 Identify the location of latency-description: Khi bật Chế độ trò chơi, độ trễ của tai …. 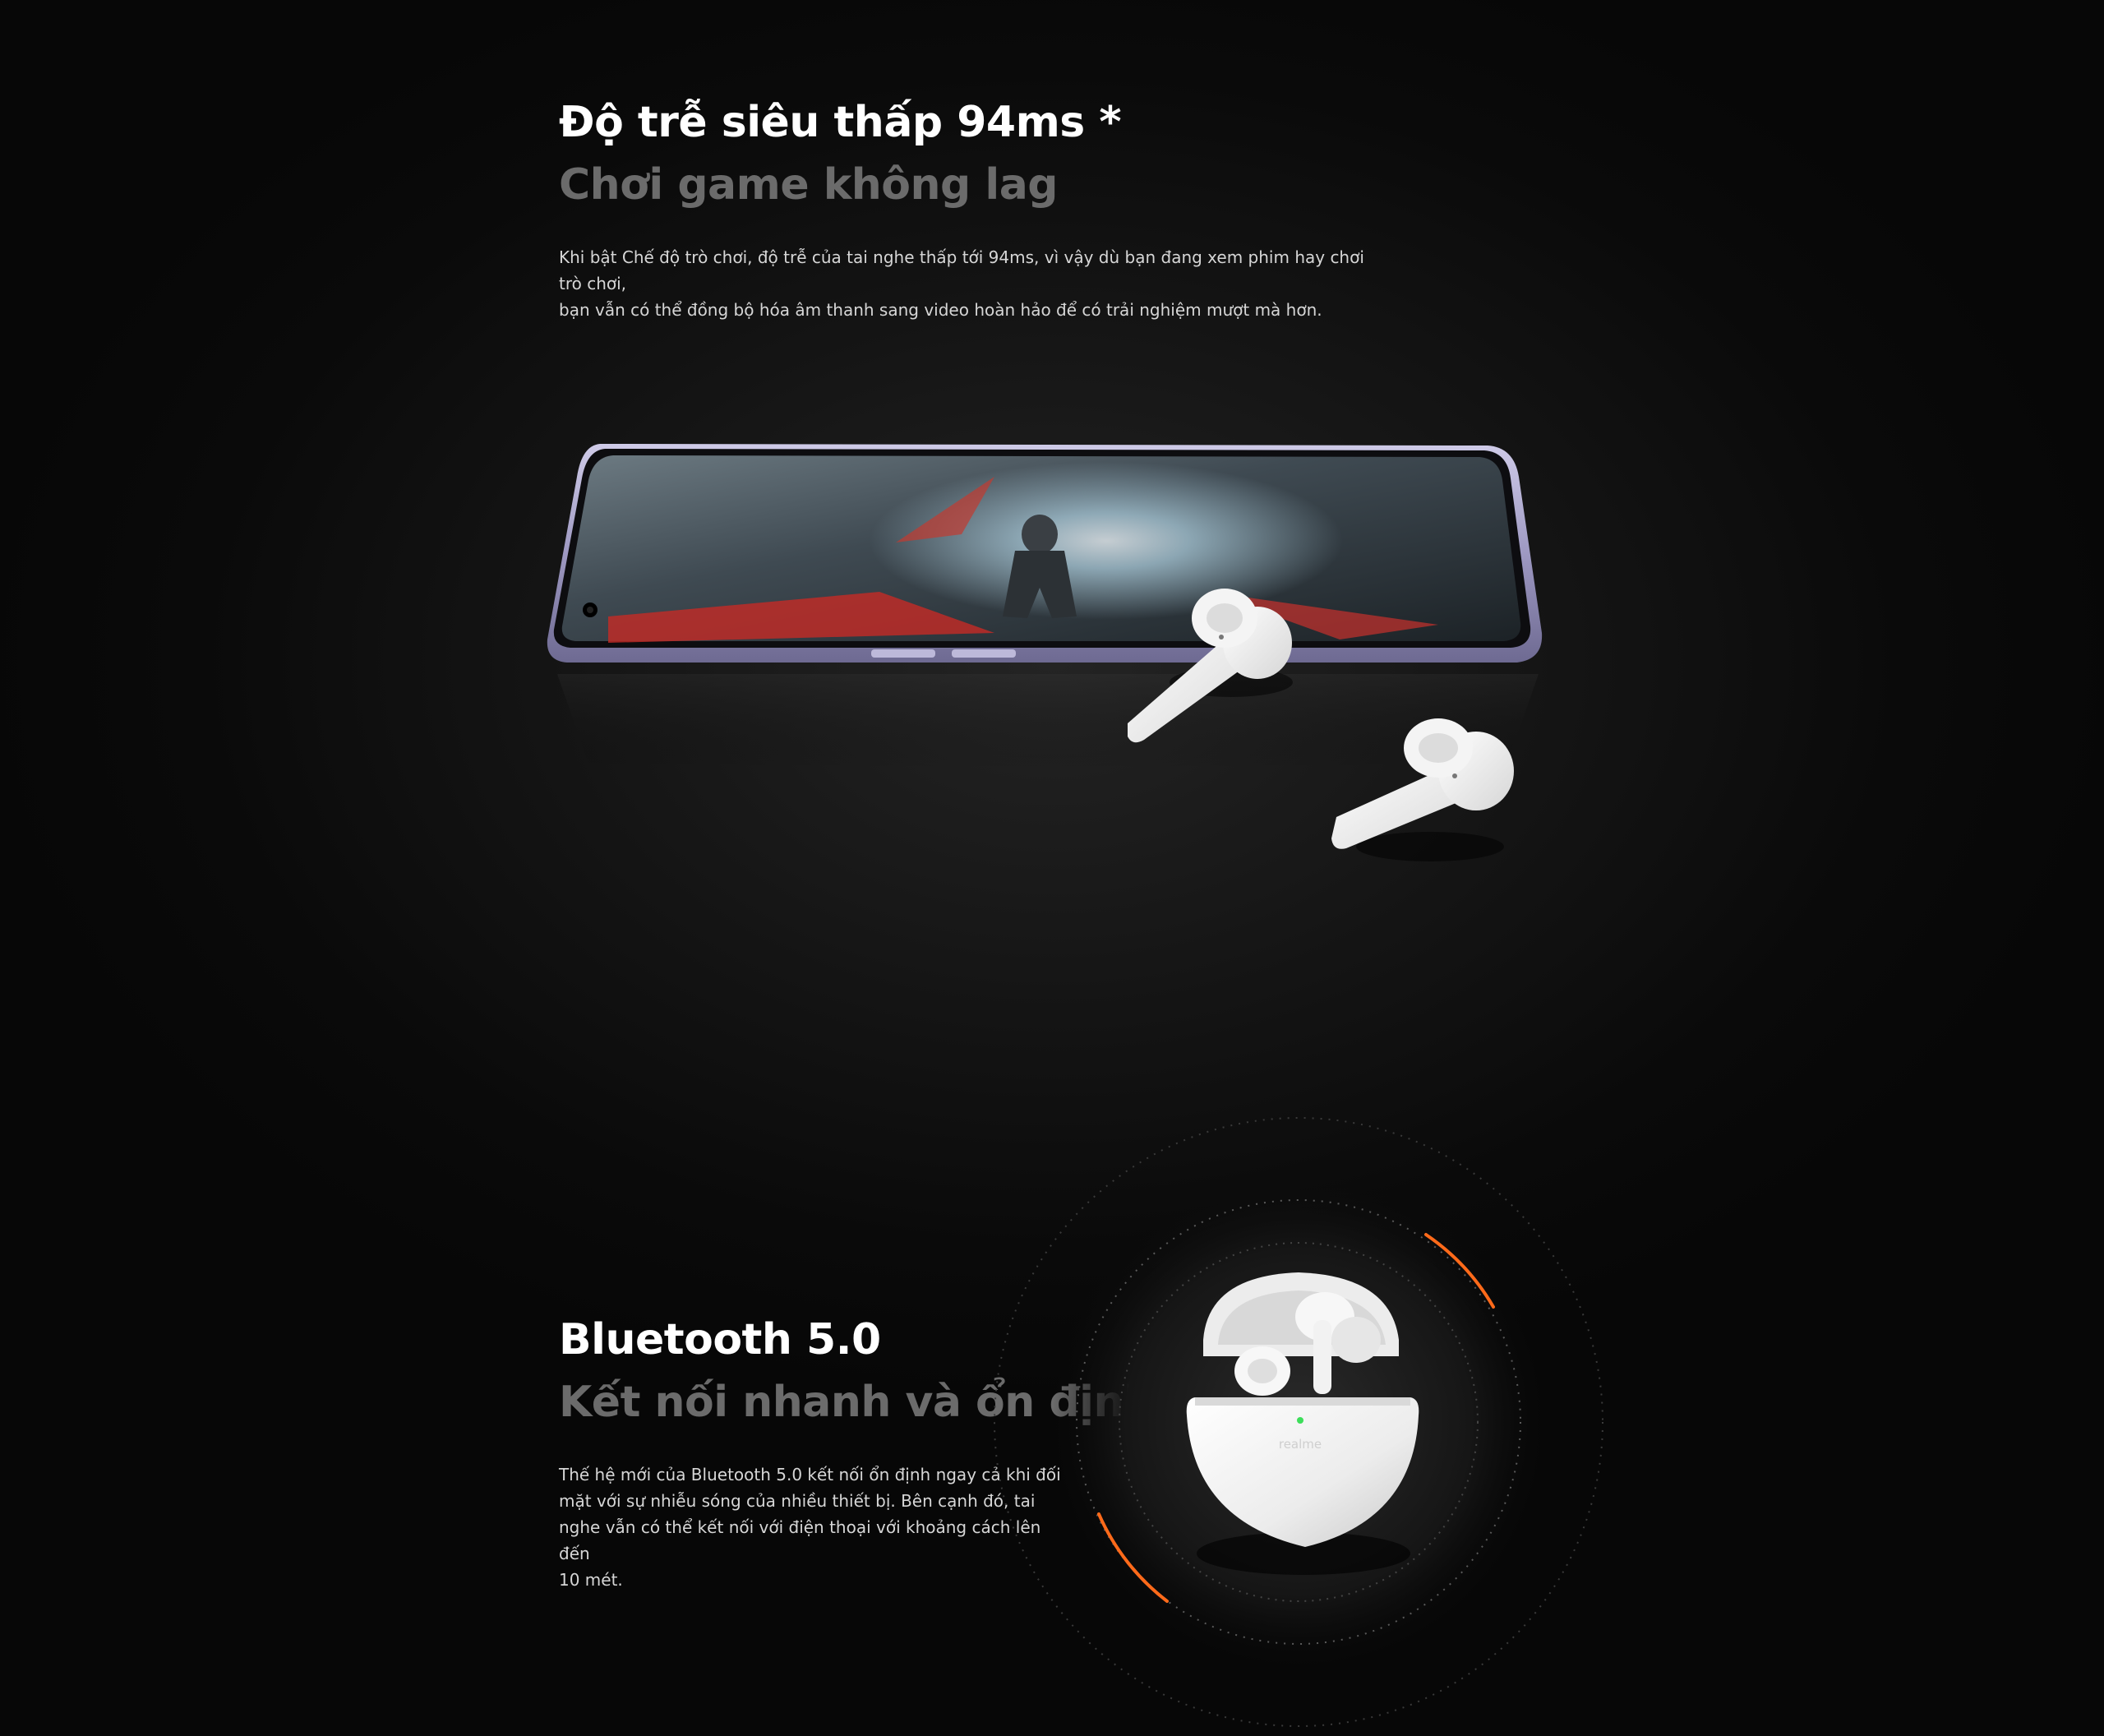
(970, 284).